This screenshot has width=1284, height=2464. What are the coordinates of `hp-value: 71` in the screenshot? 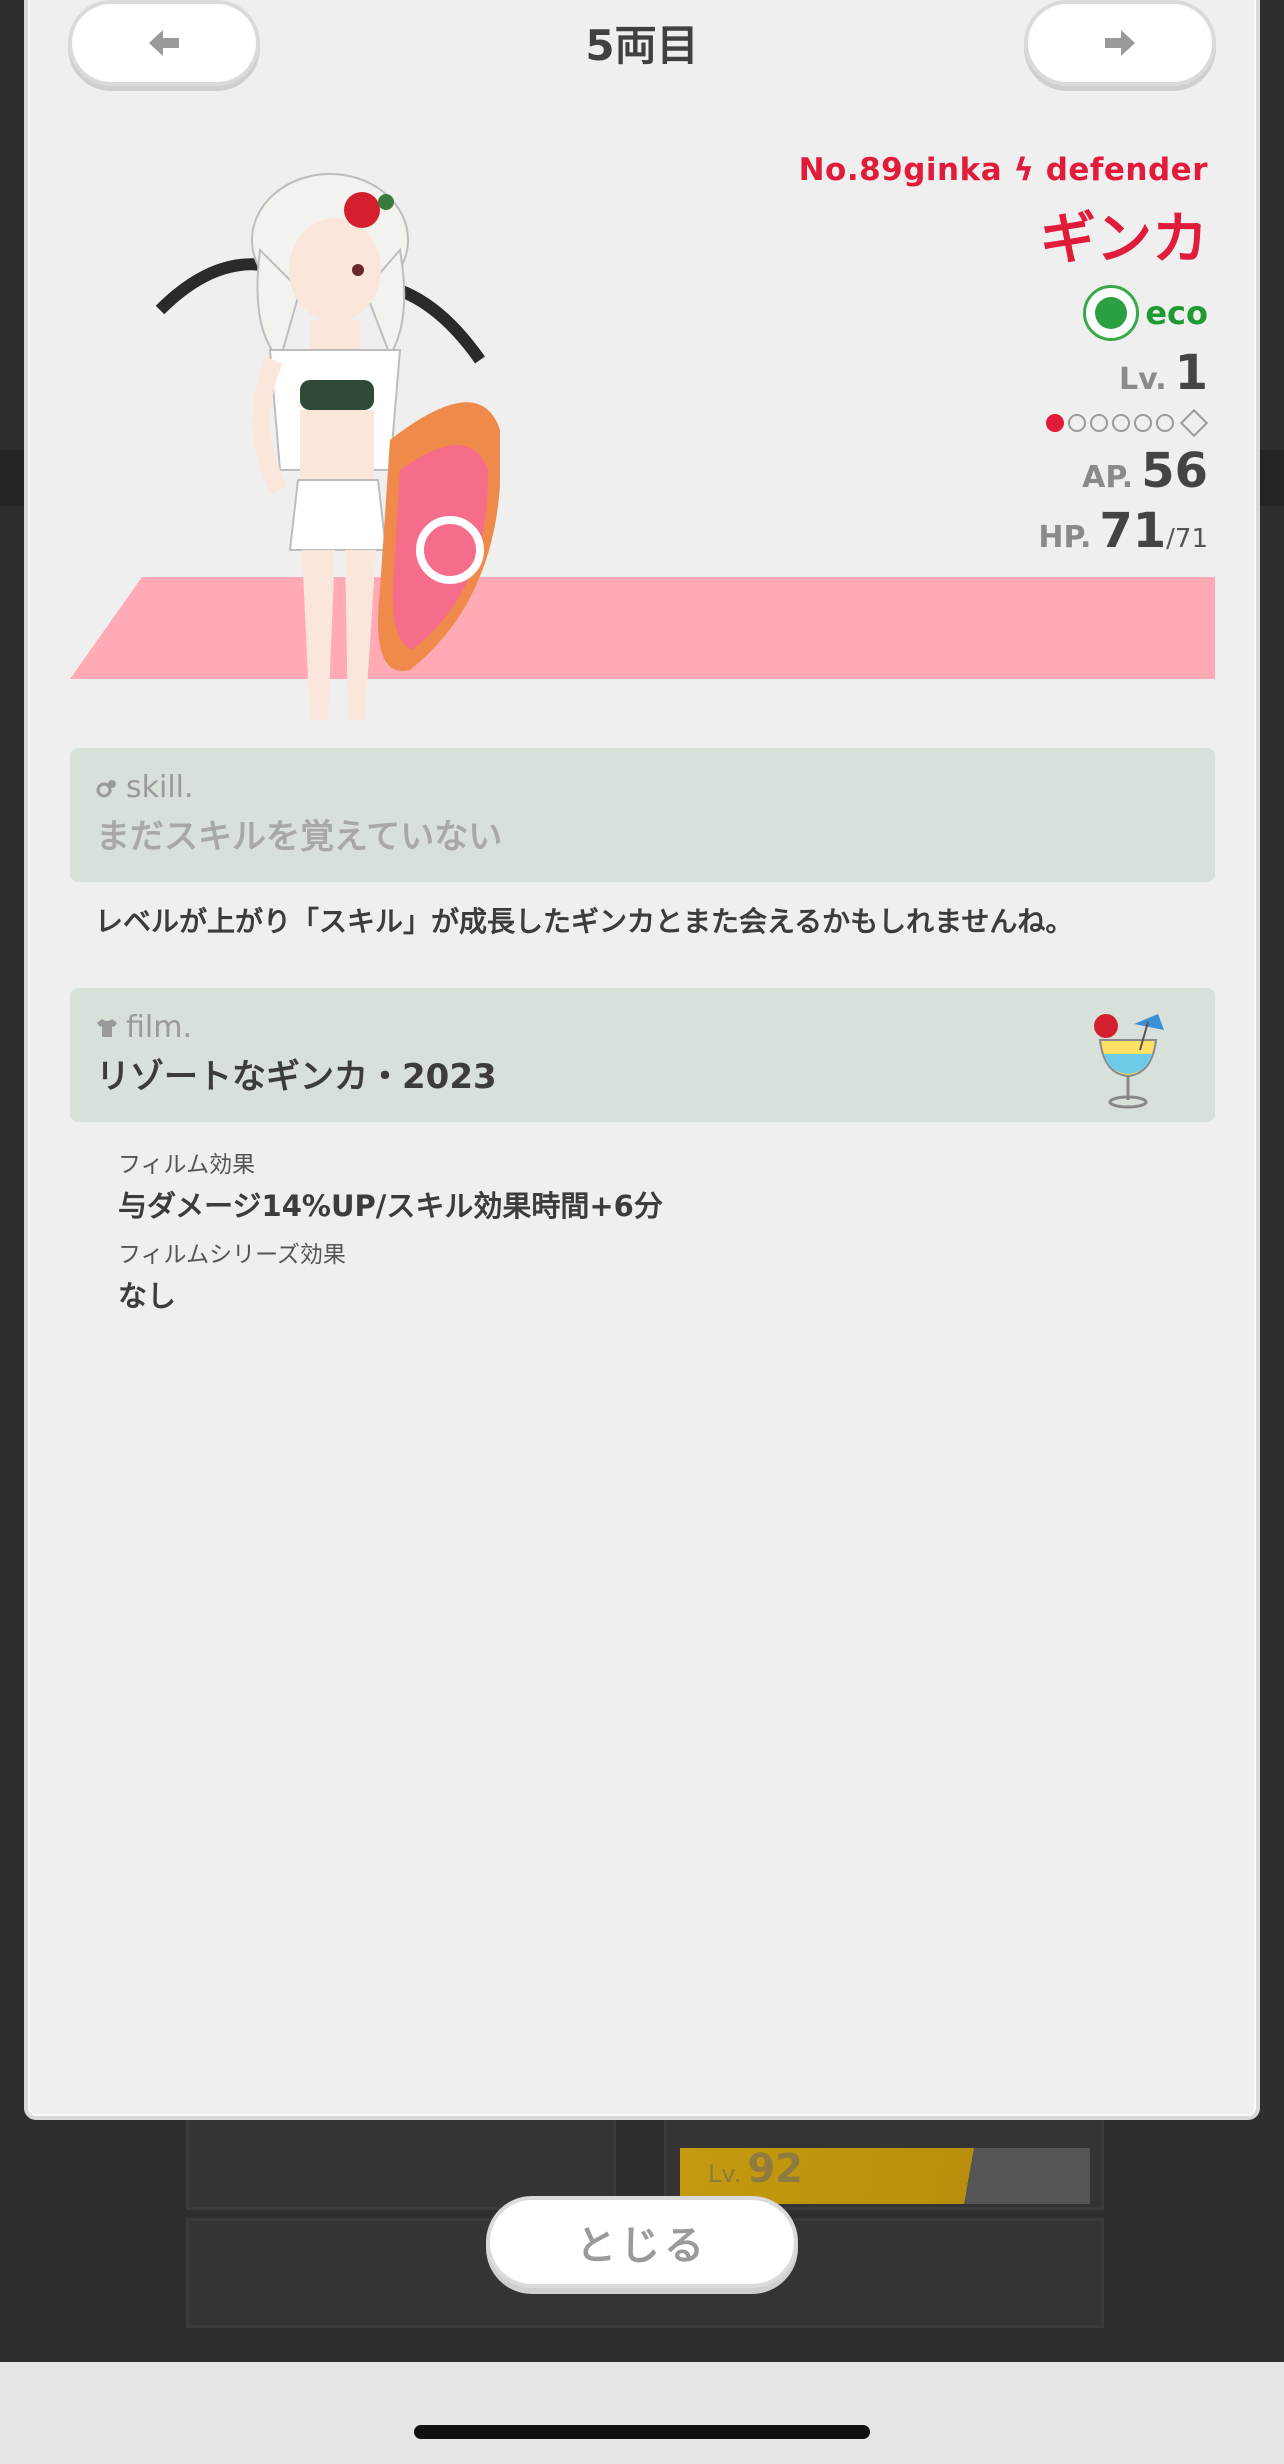 It's located at (1133, 531).